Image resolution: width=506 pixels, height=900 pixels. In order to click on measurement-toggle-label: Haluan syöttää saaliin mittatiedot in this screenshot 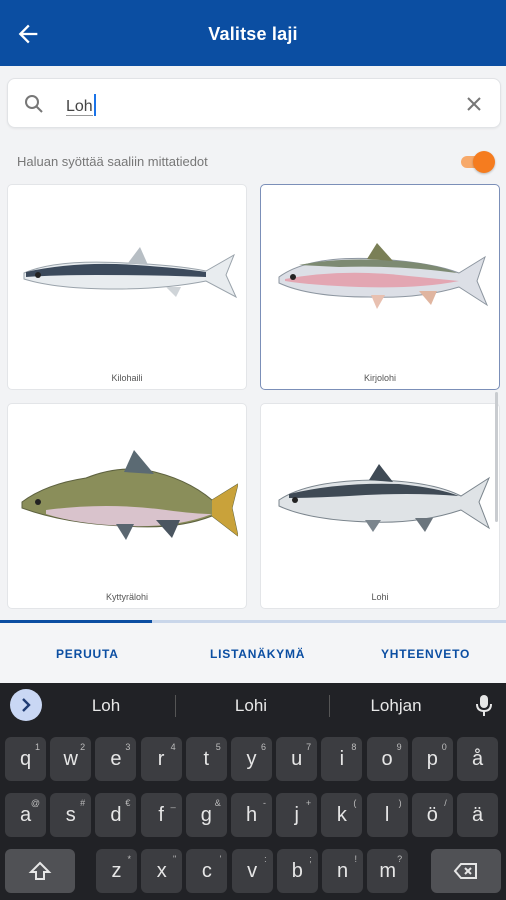, I will do `click(112, 161)`.